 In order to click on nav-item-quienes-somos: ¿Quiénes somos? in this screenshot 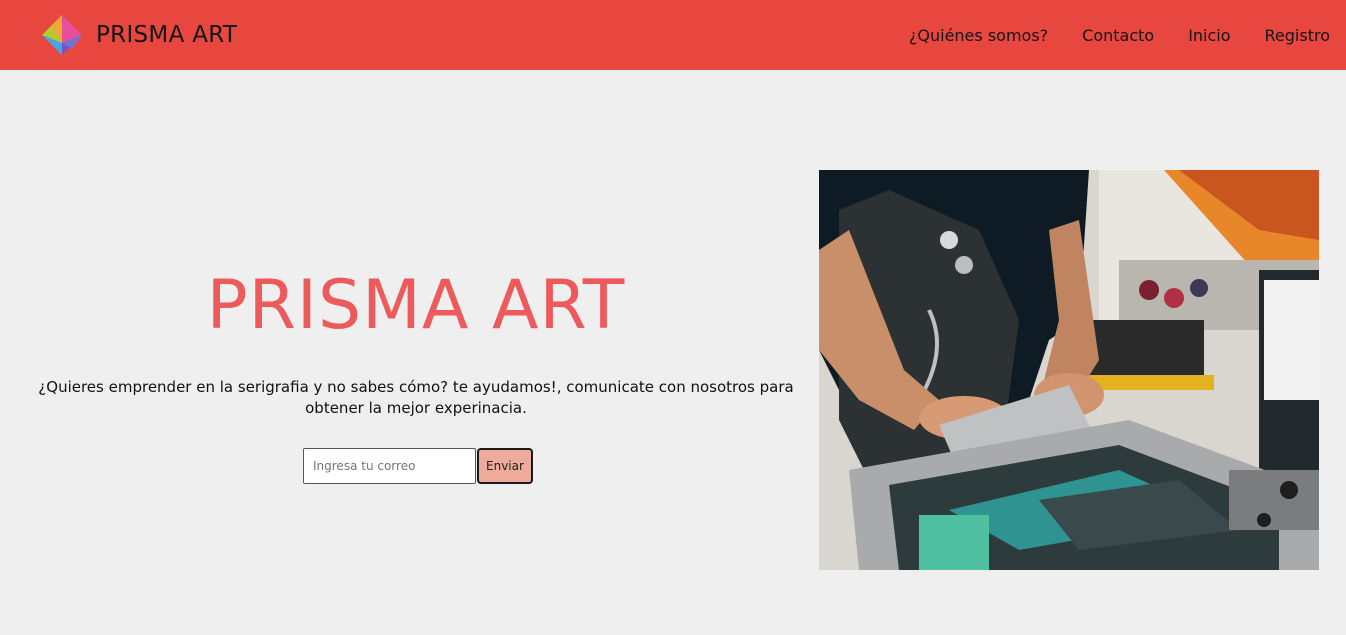, I will do `click(978, 35)`.